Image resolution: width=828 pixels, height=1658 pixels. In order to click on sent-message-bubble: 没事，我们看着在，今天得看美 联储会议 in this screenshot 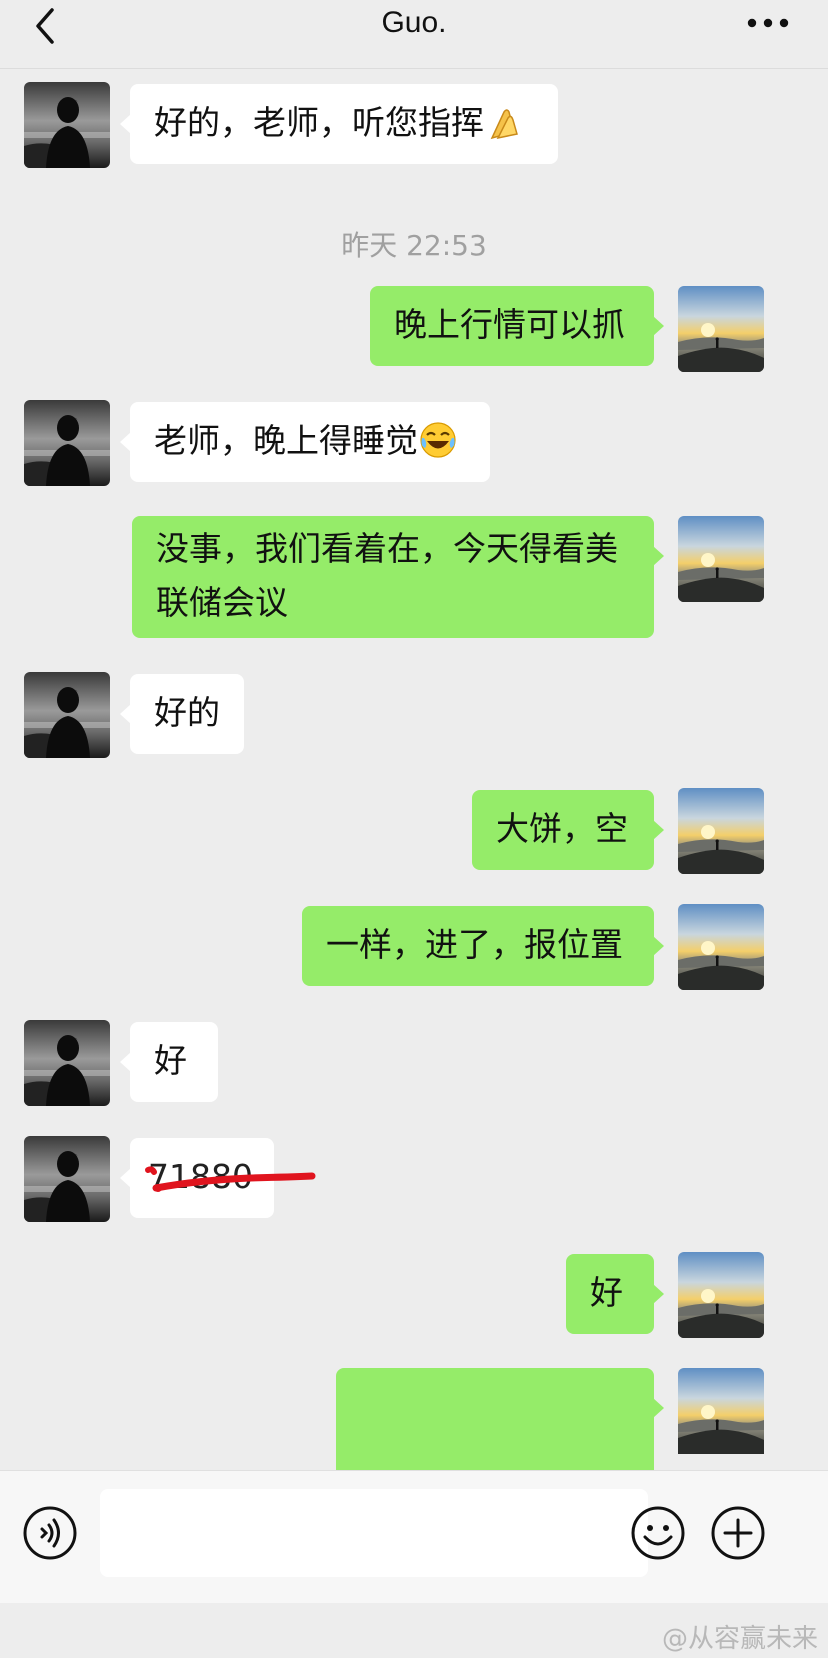, I will do `click(398, 577)`.